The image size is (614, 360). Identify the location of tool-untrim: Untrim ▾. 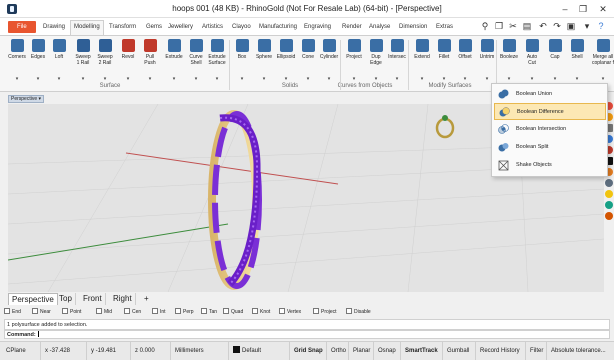
(487, 60).